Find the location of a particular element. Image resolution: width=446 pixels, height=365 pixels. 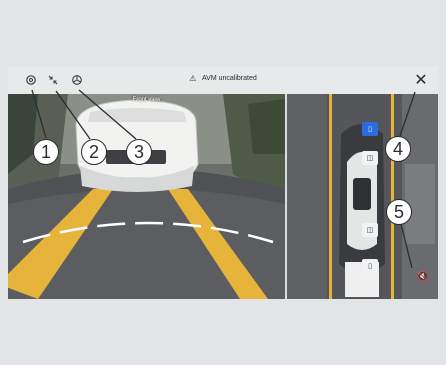

calibration-status: ⚠ AVM uncalibrated is located at coordinates (223, 78).